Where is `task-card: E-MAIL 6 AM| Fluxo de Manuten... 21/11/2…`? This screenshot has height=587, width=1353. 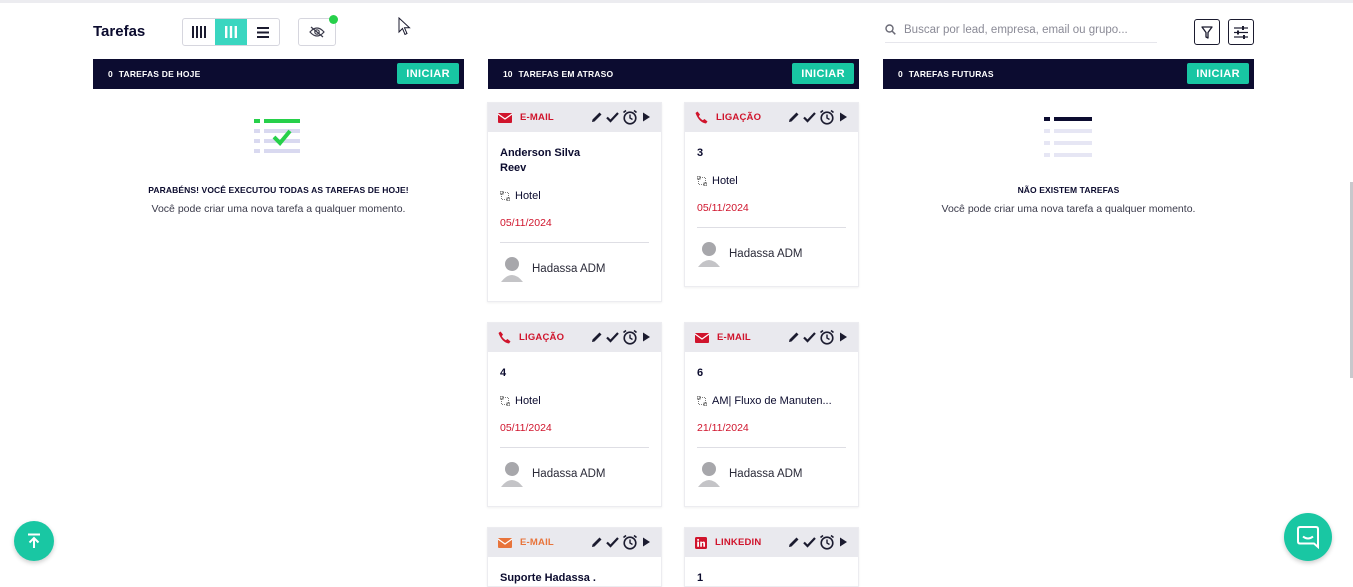
task-card: E-MAIL 6 AM| Fluxo de Manuten... 21/11/2… is located at coordinates (771, 414).